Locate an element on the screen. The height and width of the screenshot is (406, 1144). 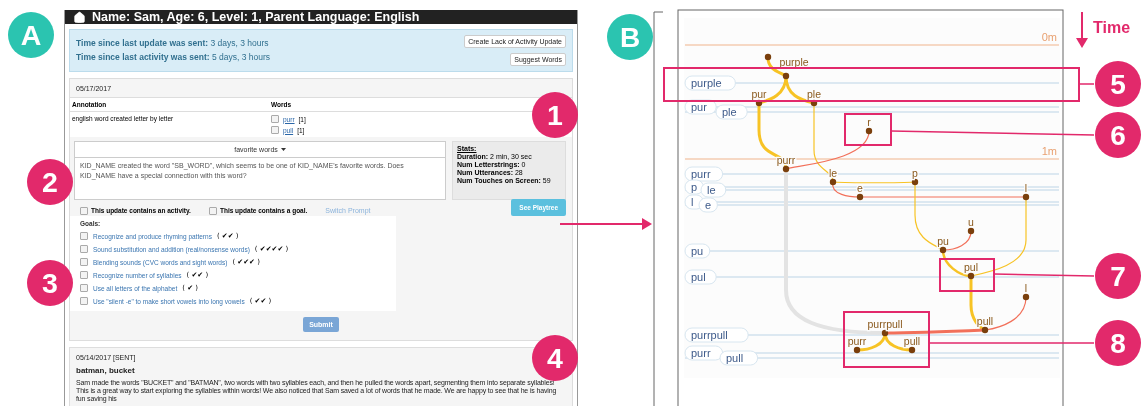
node-label: e is located at coordinates (860, 188).